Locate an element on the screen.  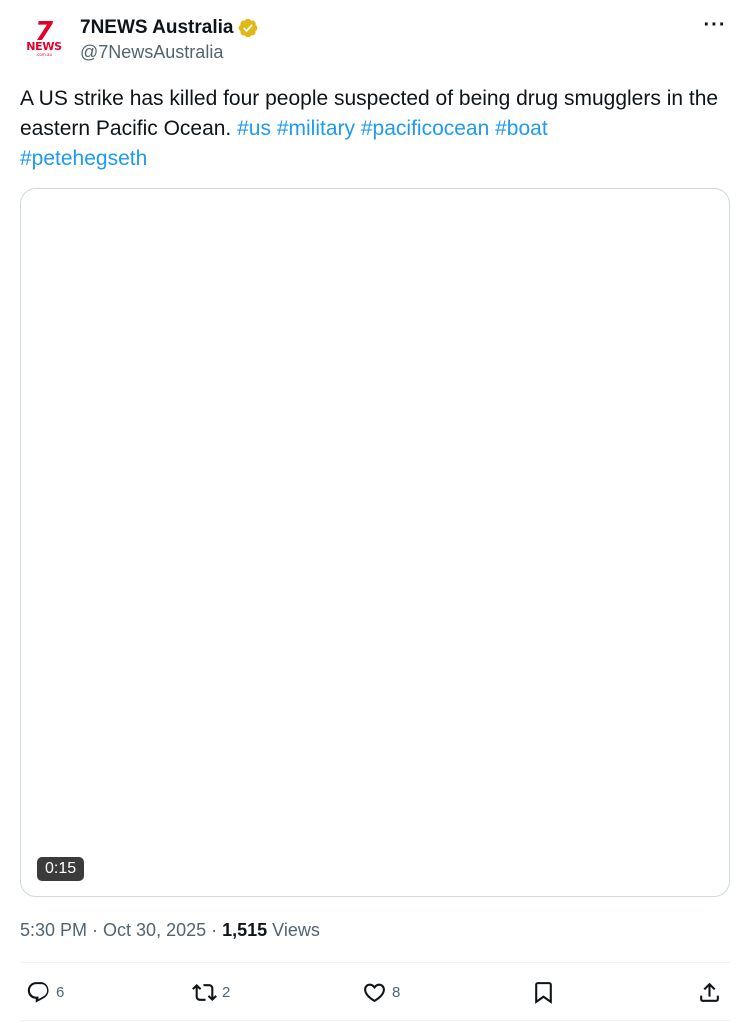
tweet-date: Oct 30, 2025 is located at coordinates (154, 930).